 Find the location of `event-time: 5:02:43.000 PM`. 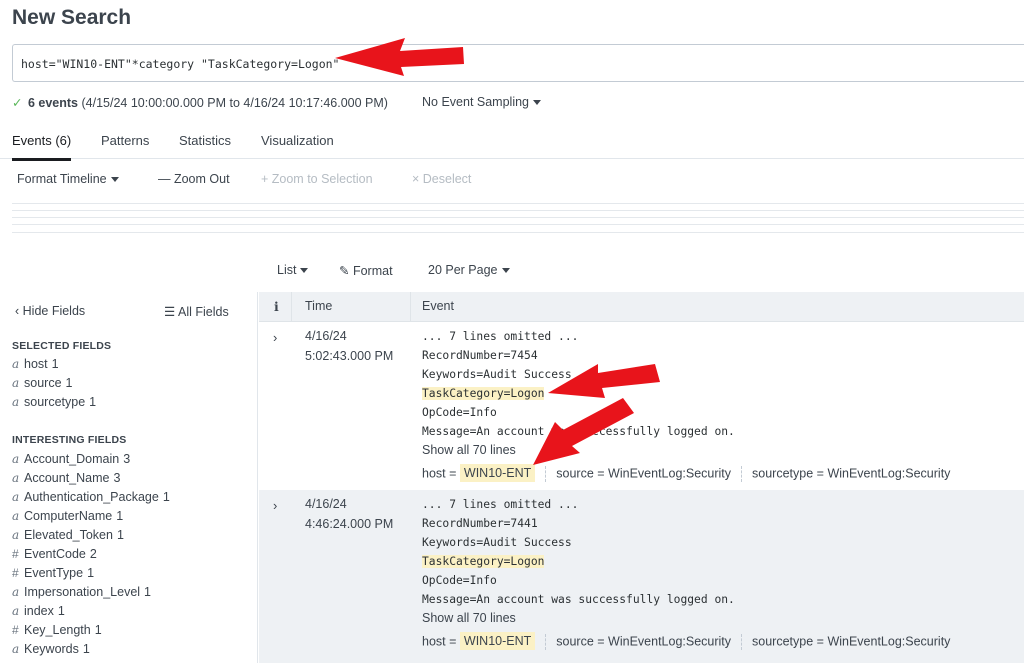

event-time: 5:02:43.000 PM is located at coordinates (349, 356).